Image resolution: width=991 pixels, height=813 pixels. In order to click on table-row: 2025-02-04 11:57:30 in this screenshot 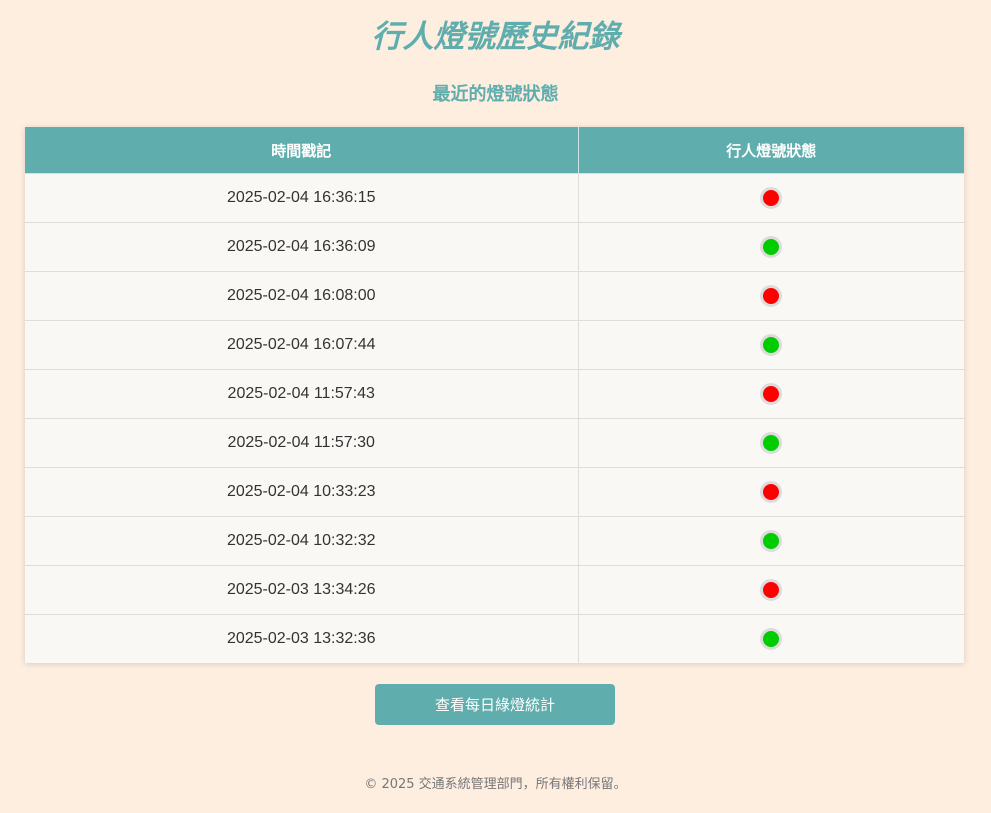, I will do `click(494, 443)`.